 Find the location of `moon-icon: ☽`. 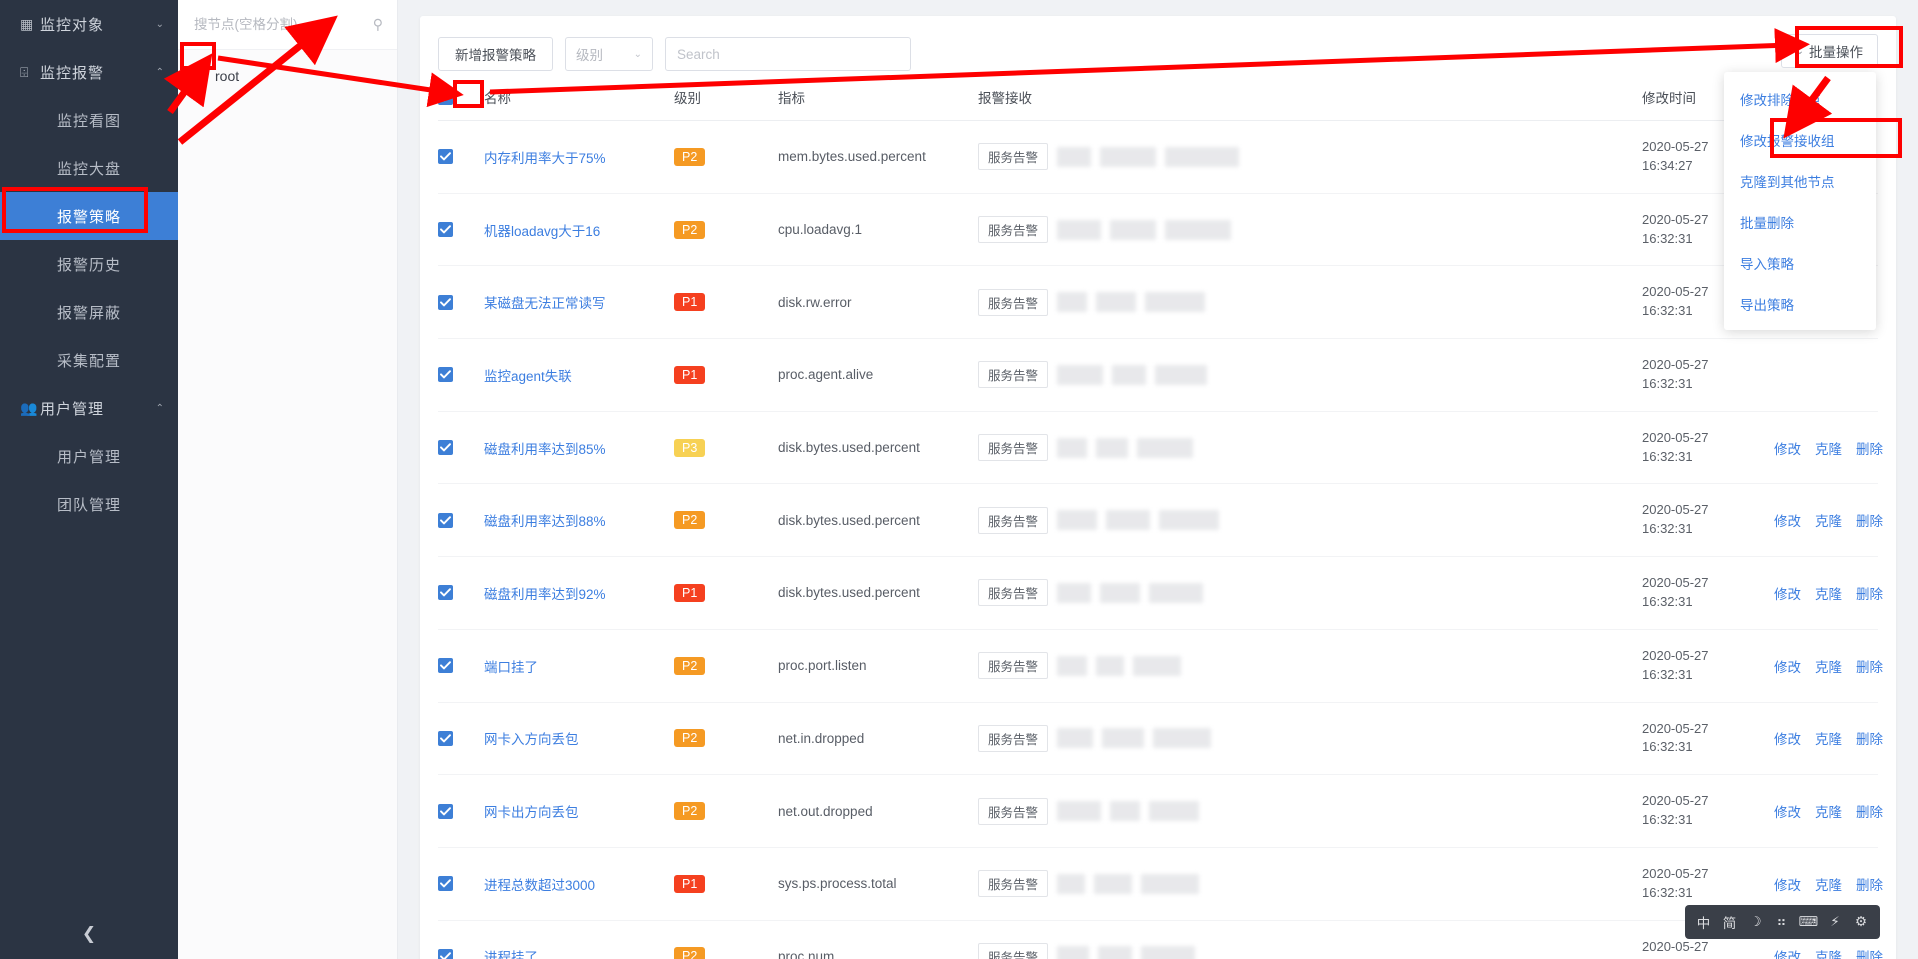

moon-icon: ☽ is located at coordinates (1756, 922).